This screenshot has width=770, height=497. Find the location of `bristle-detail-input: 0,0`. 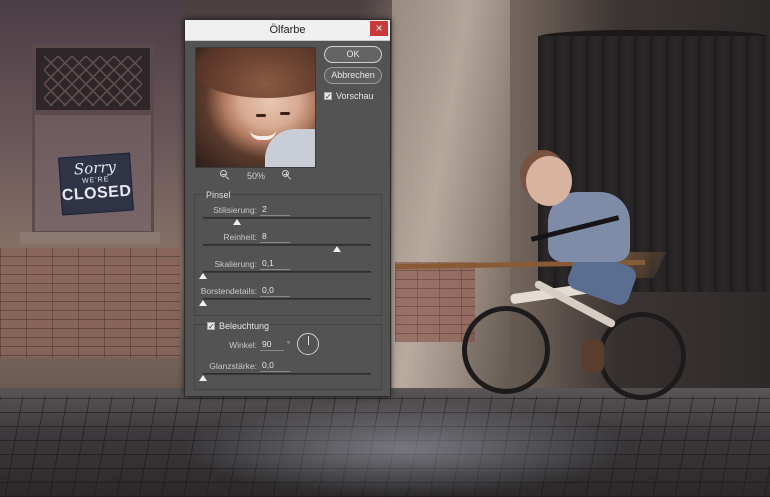

bristle-detail-input: 0,0 is located at coordinates (275, 291).